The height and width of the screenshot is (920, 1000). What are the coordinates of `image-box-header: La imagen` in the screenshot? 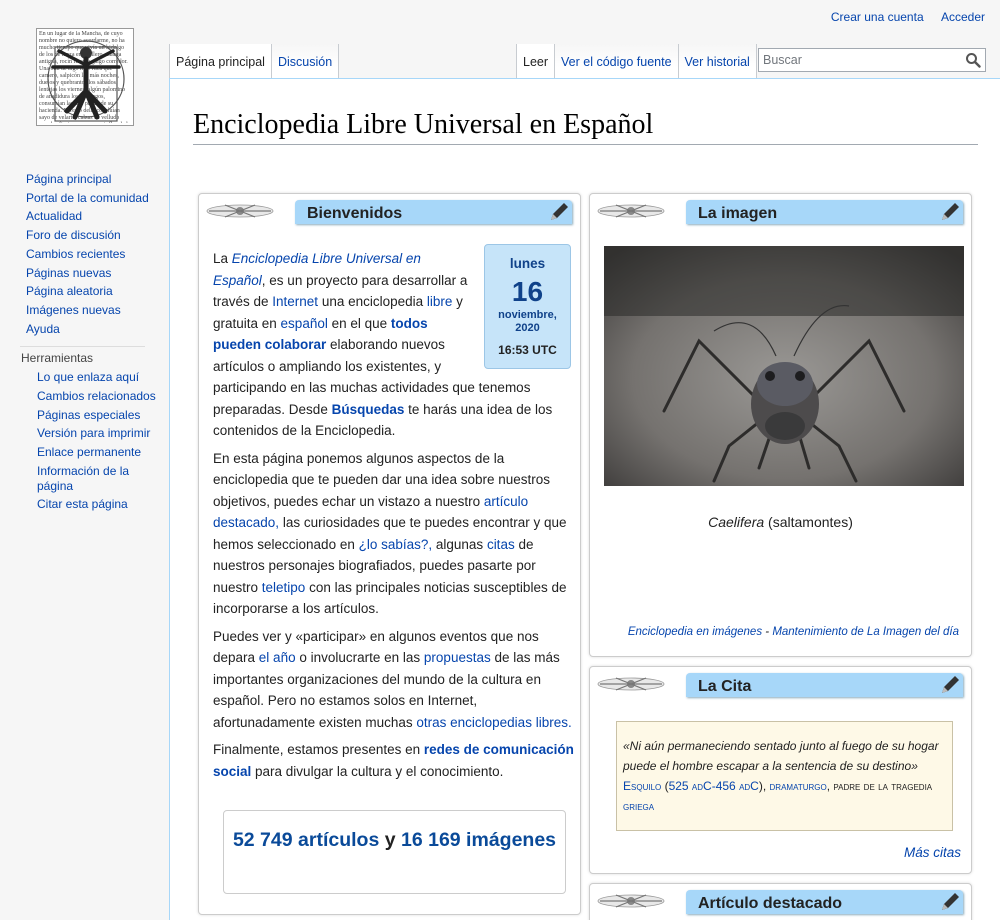 It's located at (780, 212).